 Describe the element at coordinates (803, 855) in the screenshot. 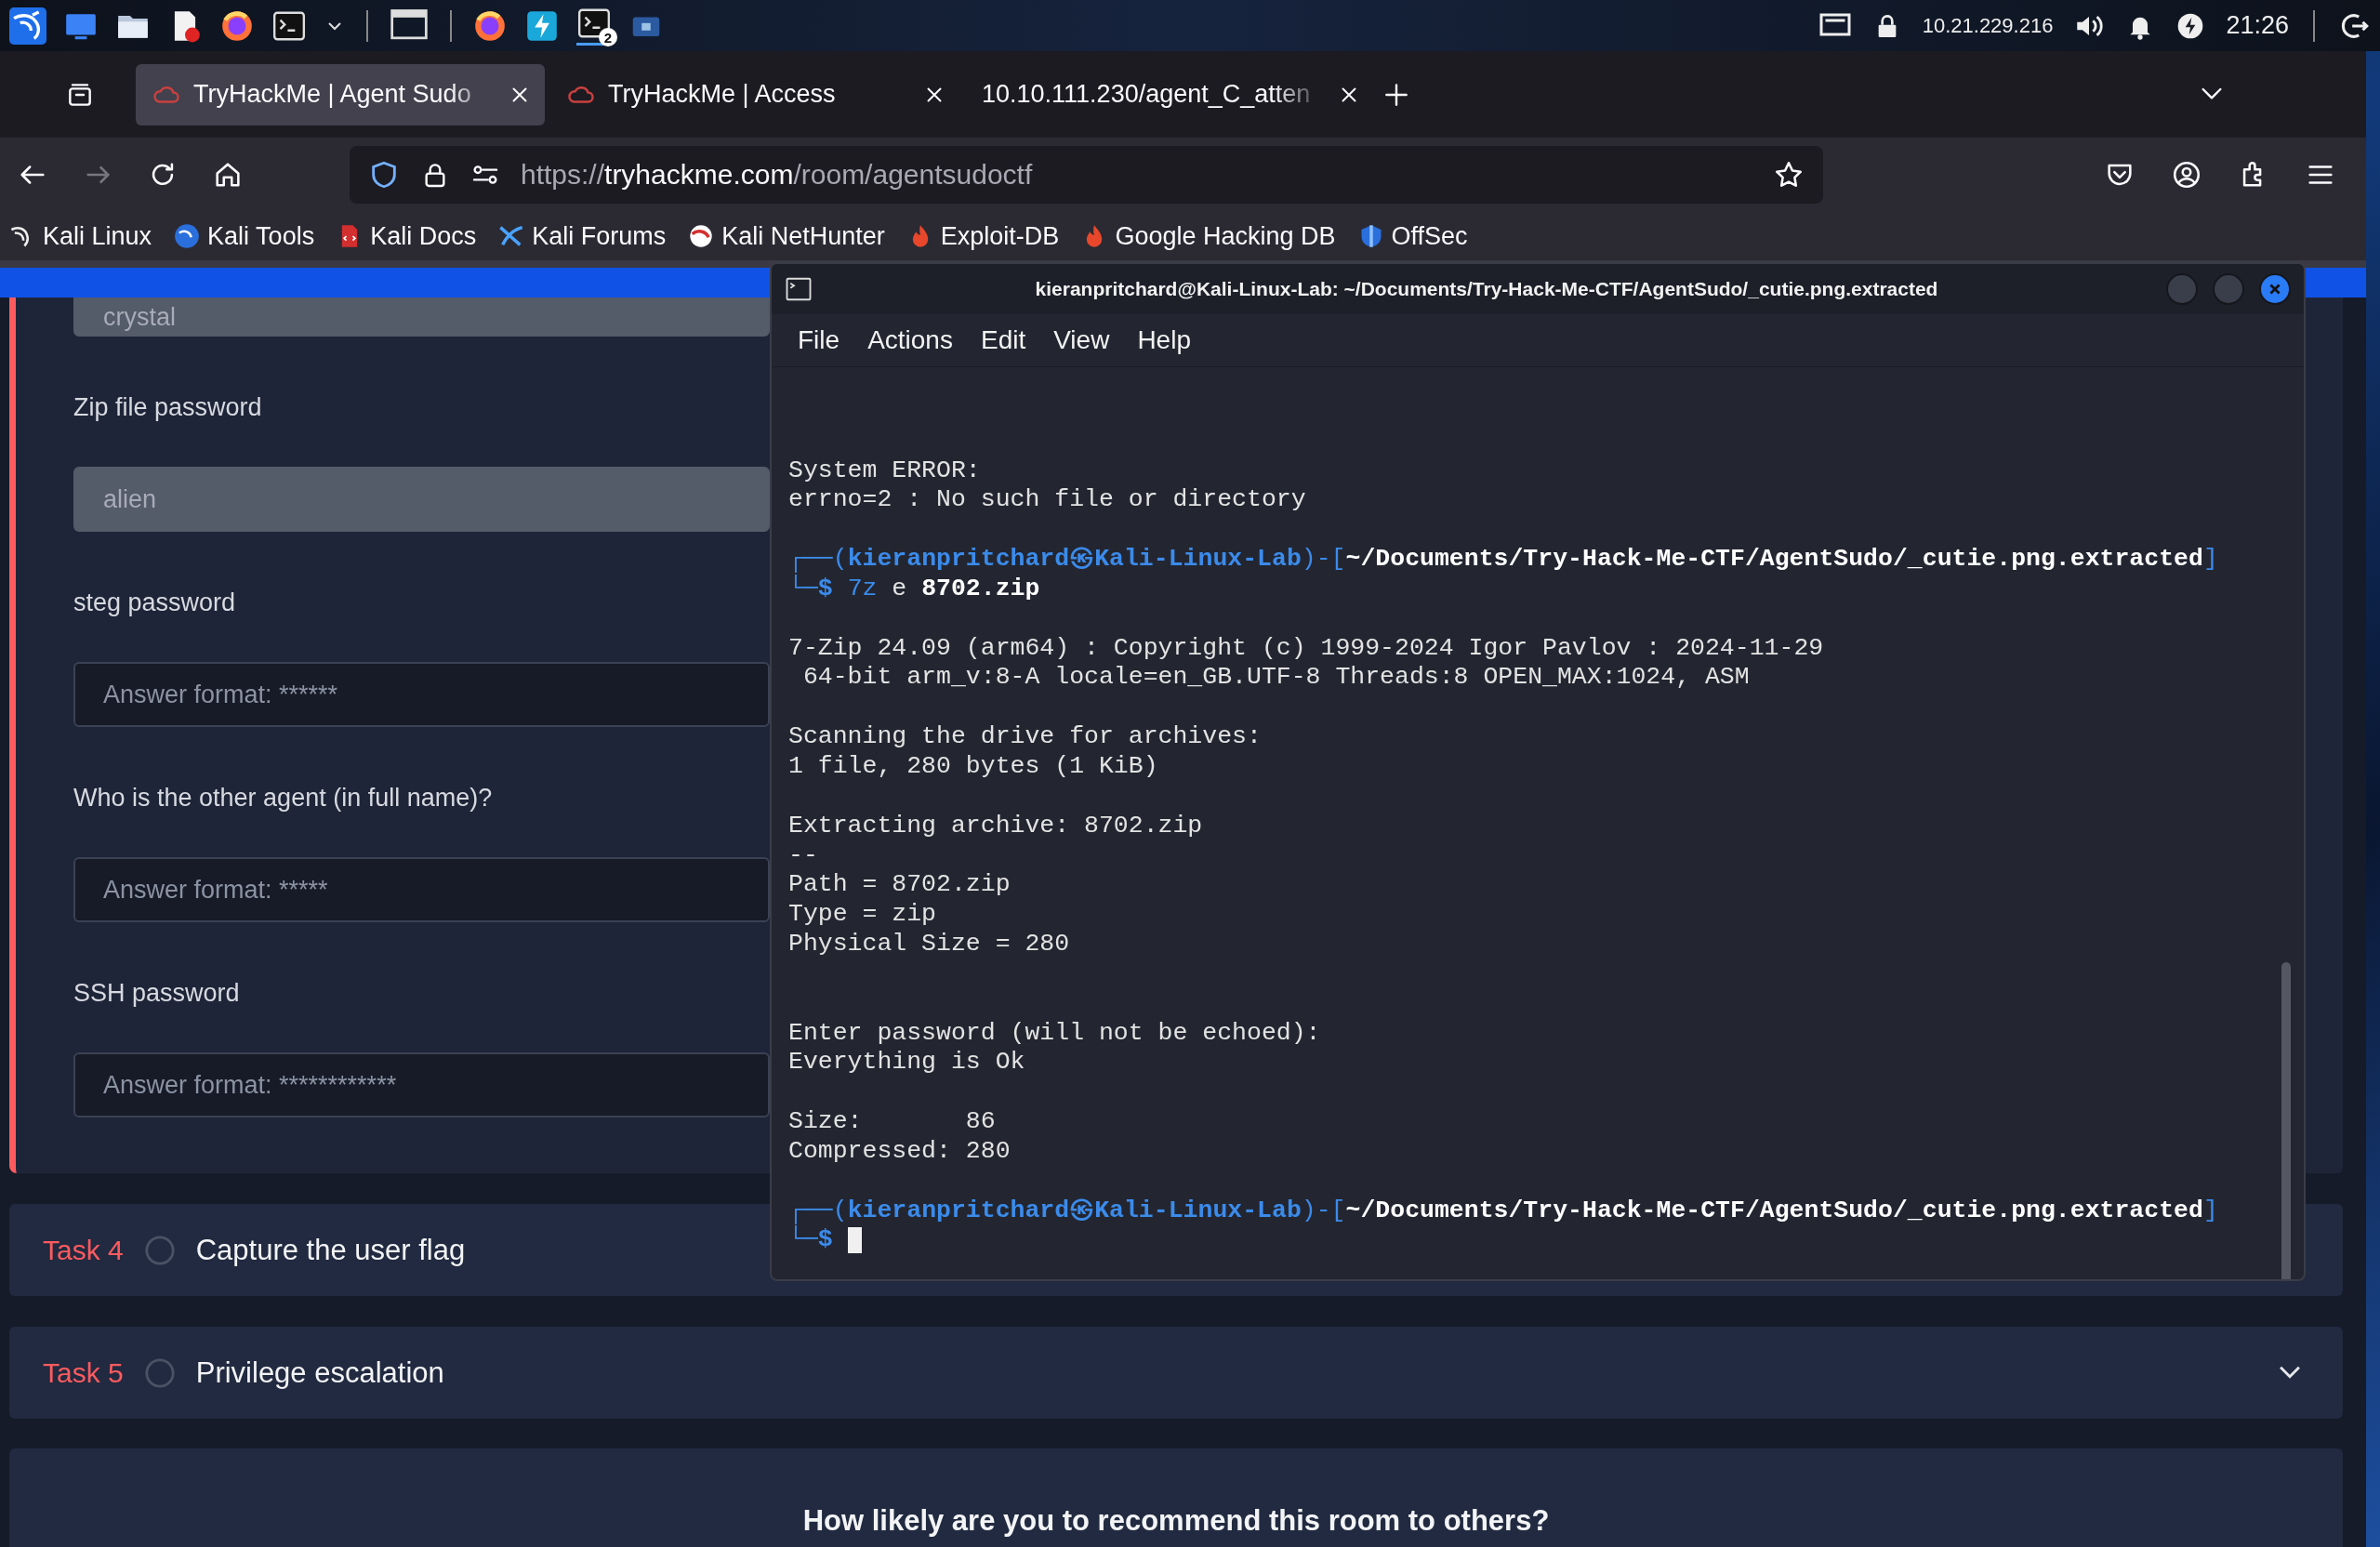

I see `terminal-line: --` at that location.